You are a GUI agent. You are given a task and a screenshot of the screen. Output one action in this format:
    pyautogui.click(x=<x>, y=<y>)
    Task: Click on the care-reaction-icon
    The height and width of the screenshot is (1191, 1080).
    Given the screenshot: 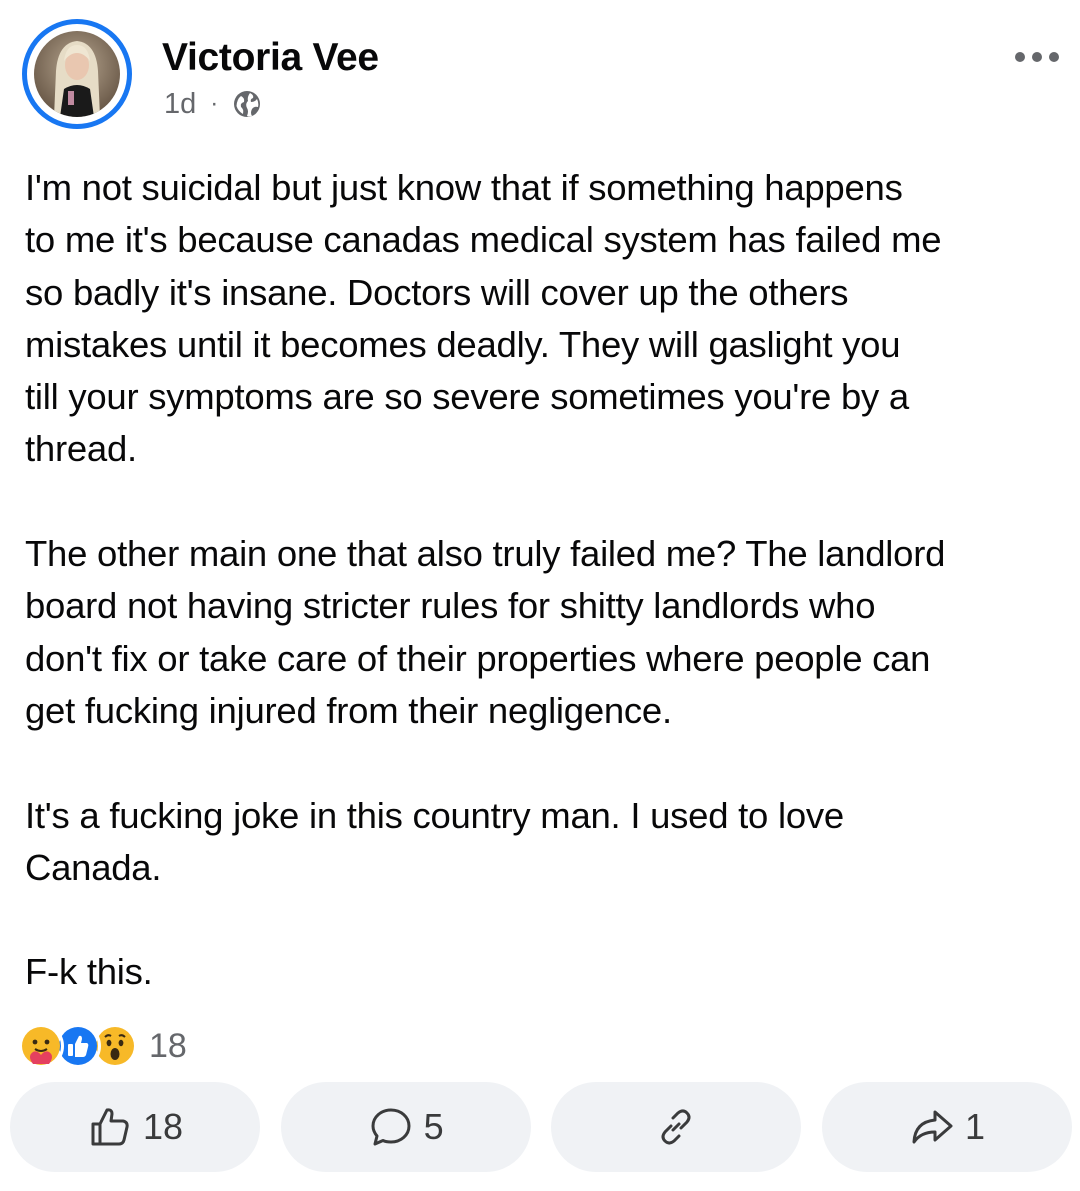 What is the action you would take?
    pyautogui.click(x=41, y=1046)
    